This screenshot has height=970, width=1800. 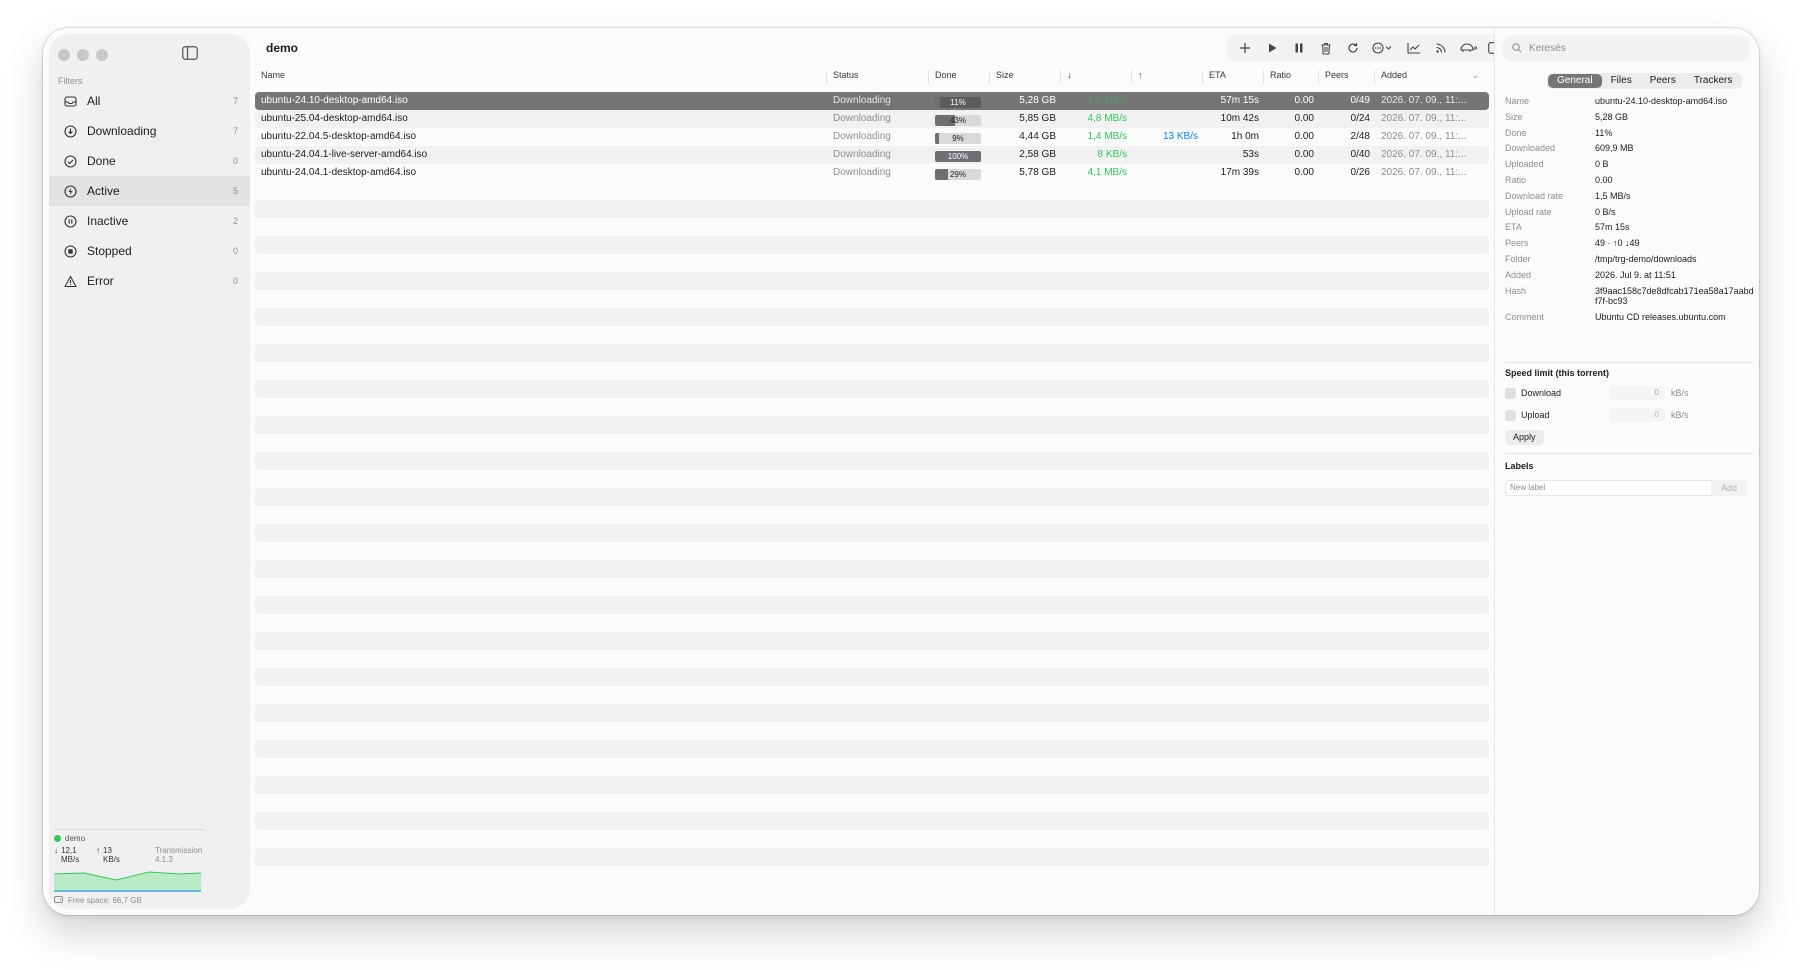 I want to click on inspector-tabs: General Files Peers Trackers, so click(x=1645, y=81).